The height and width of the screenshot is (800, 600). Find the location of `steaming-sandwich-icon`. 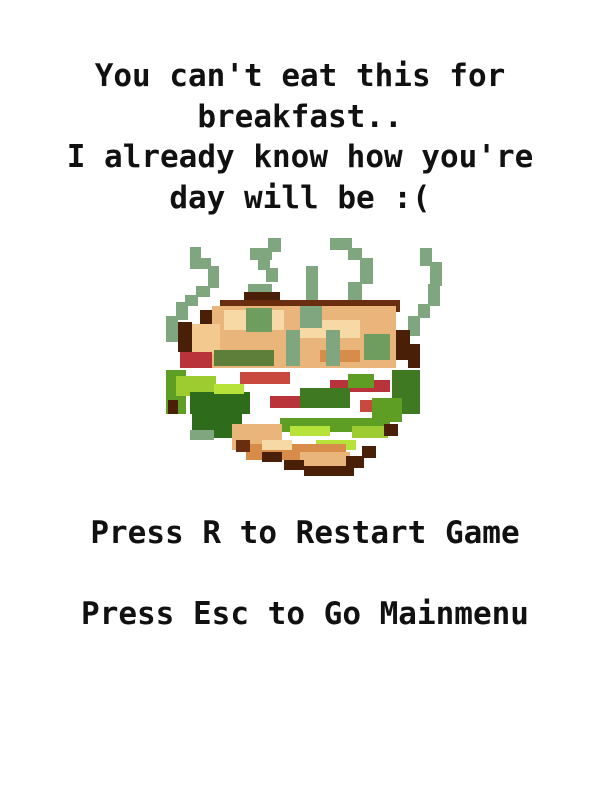

steaming-sandwich-icon is located at coordinates (304, 357).